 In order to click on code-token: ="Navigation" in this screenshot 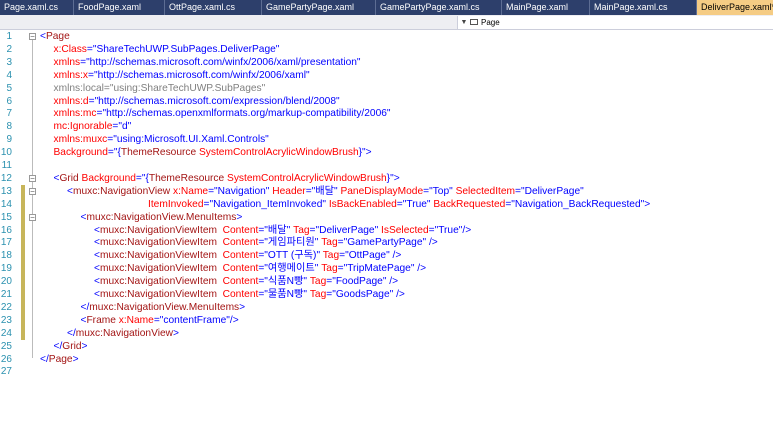, I will do `click(239, 191)`.